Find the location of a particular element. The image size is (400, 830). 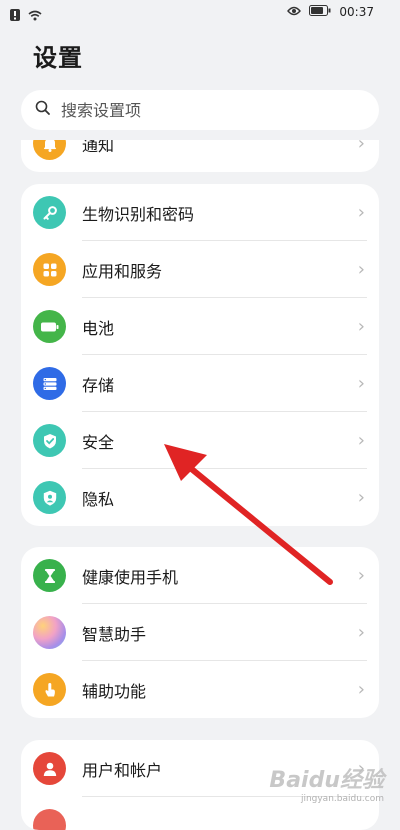

hand-icon is located at coordinates (49, 689).